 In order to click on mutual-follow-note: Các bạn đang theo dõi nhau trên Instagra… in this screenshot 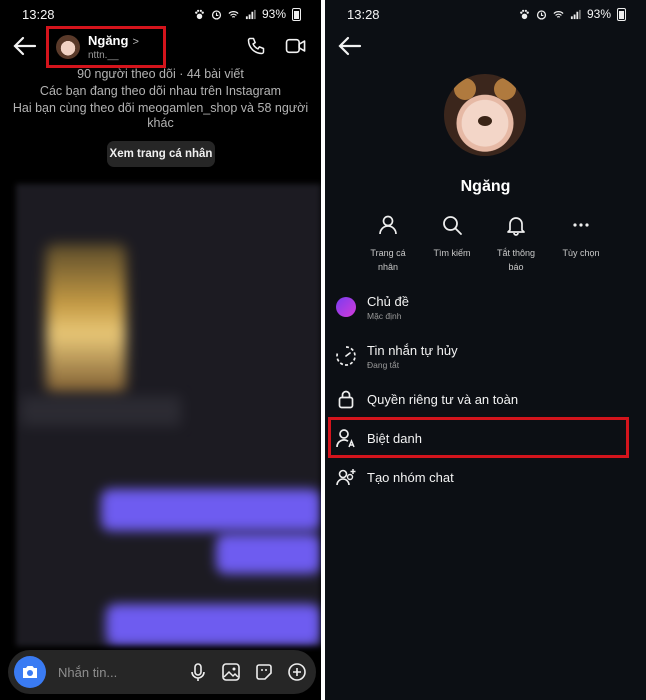, I will do `click(160, 91)`.